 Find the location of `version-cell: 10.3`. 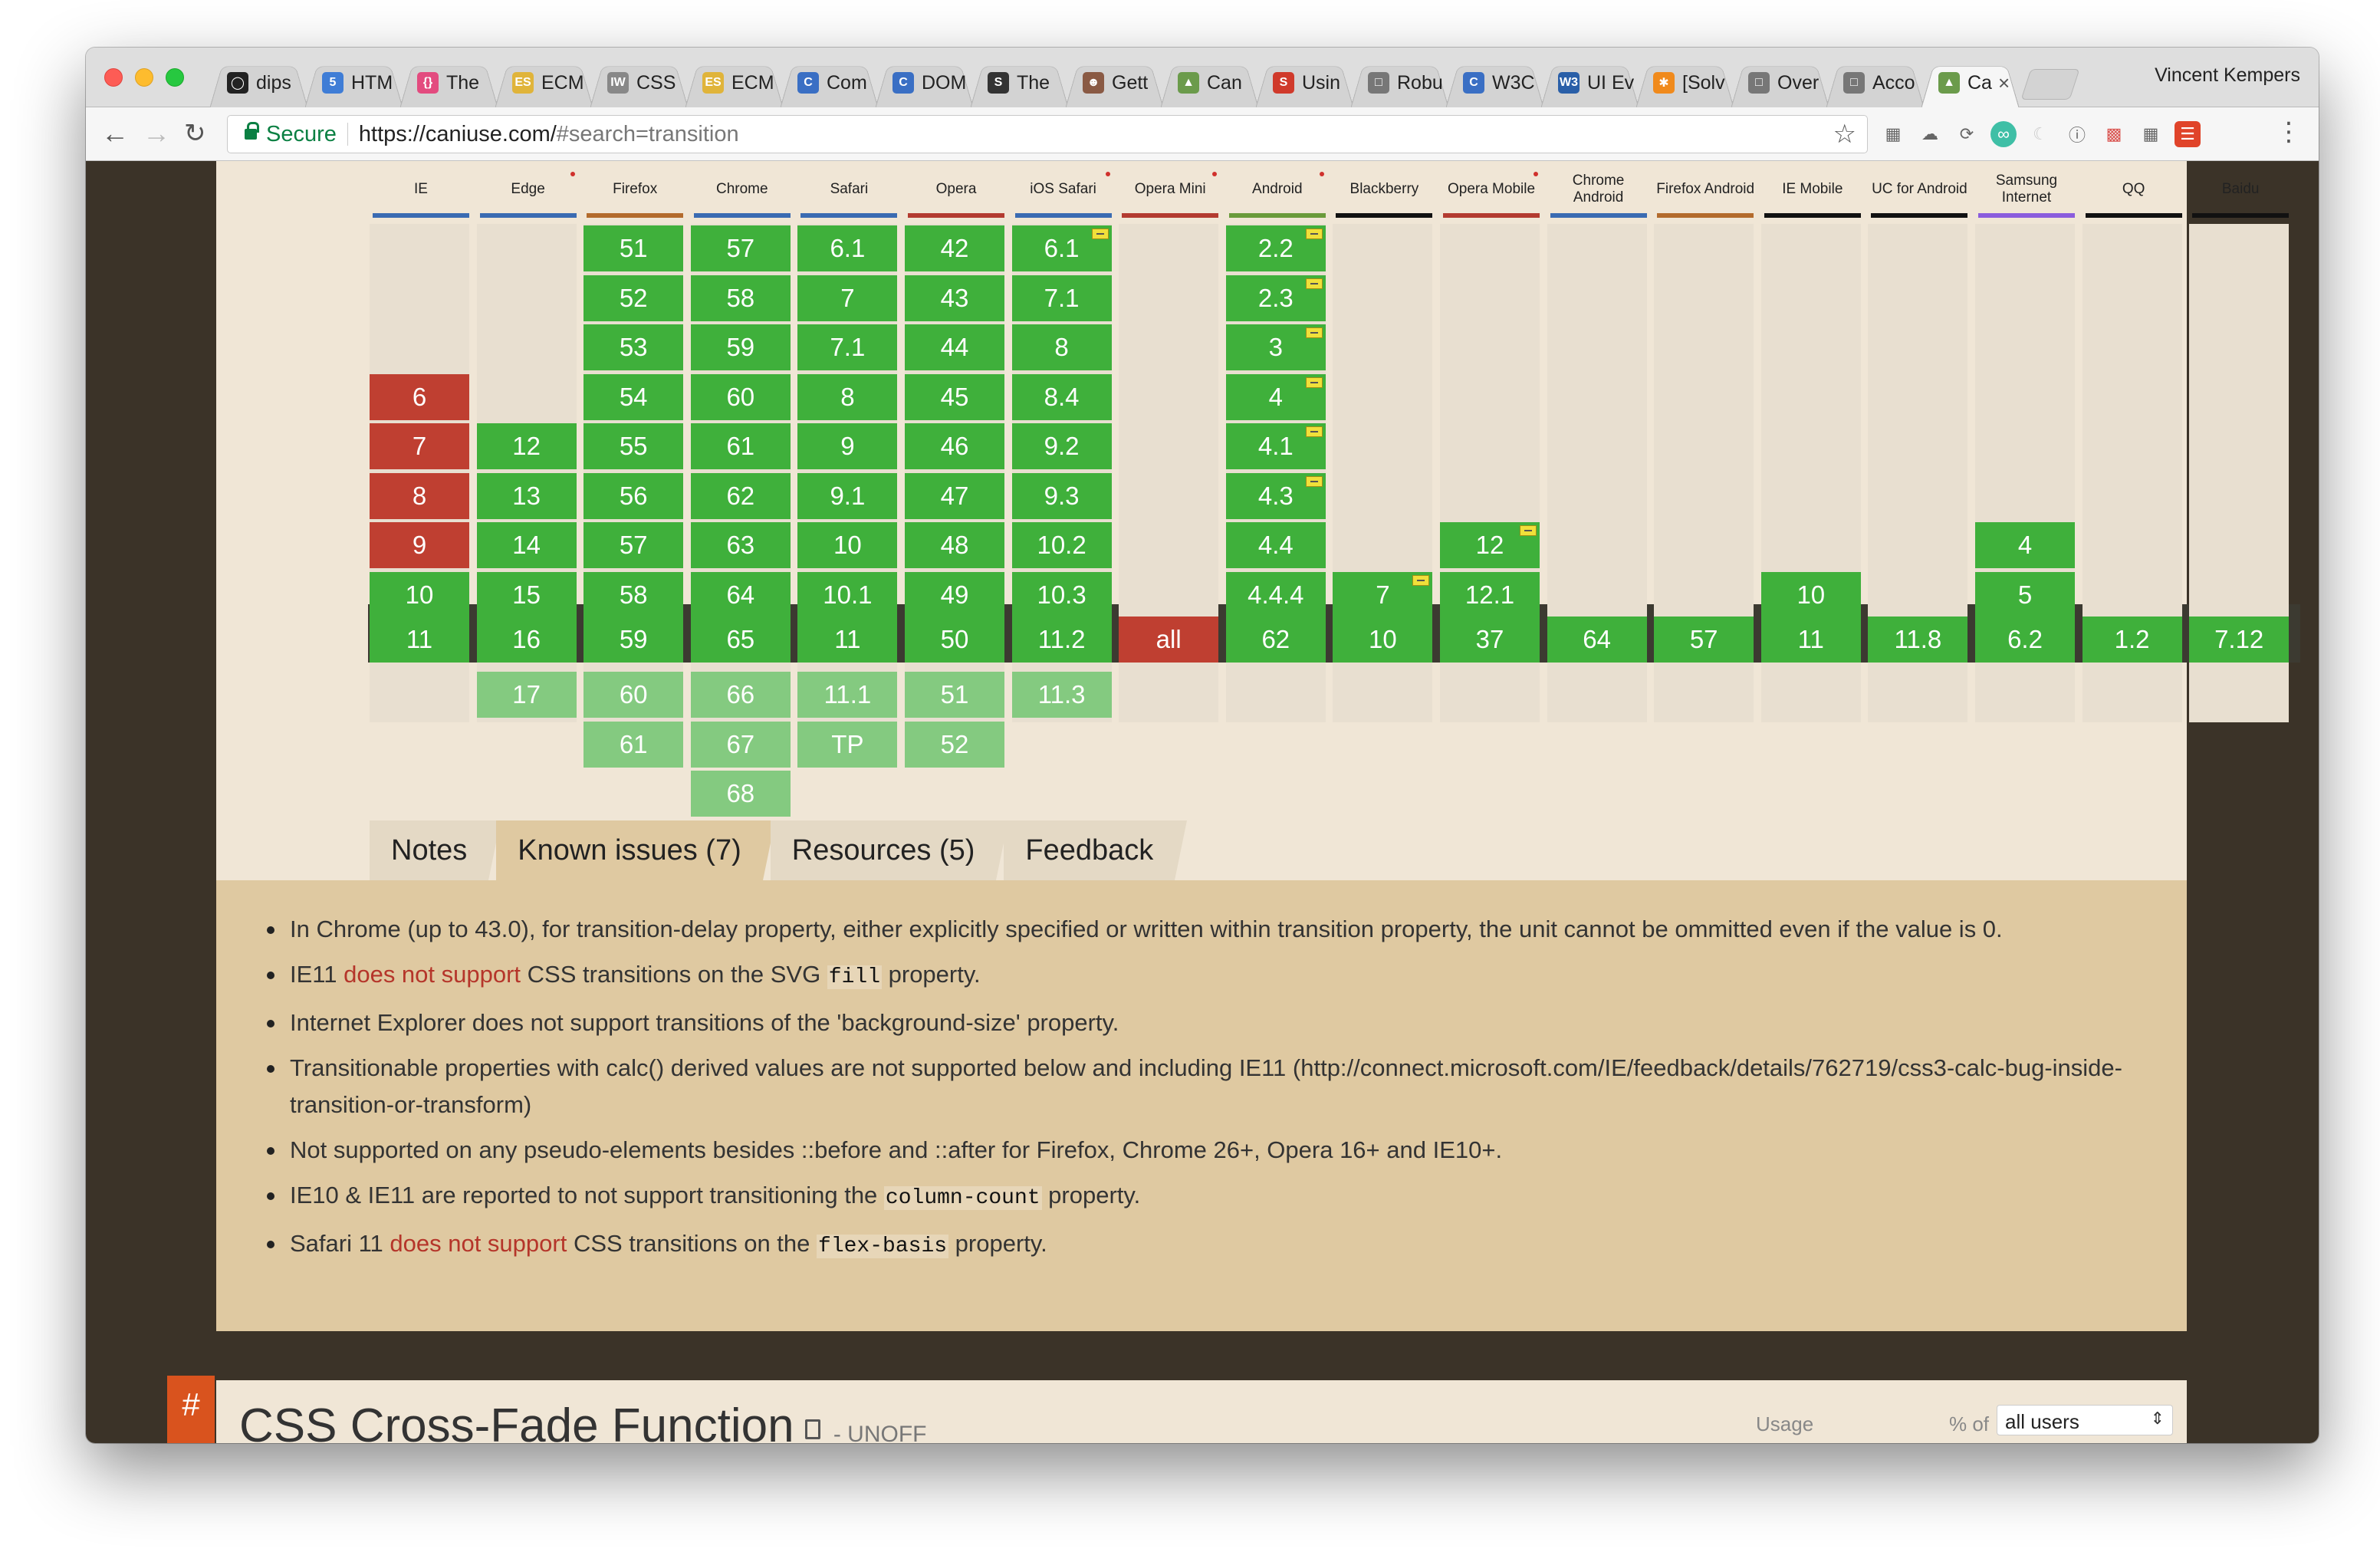

version-cell: 10.3 is located at coordinates (1061, 594).